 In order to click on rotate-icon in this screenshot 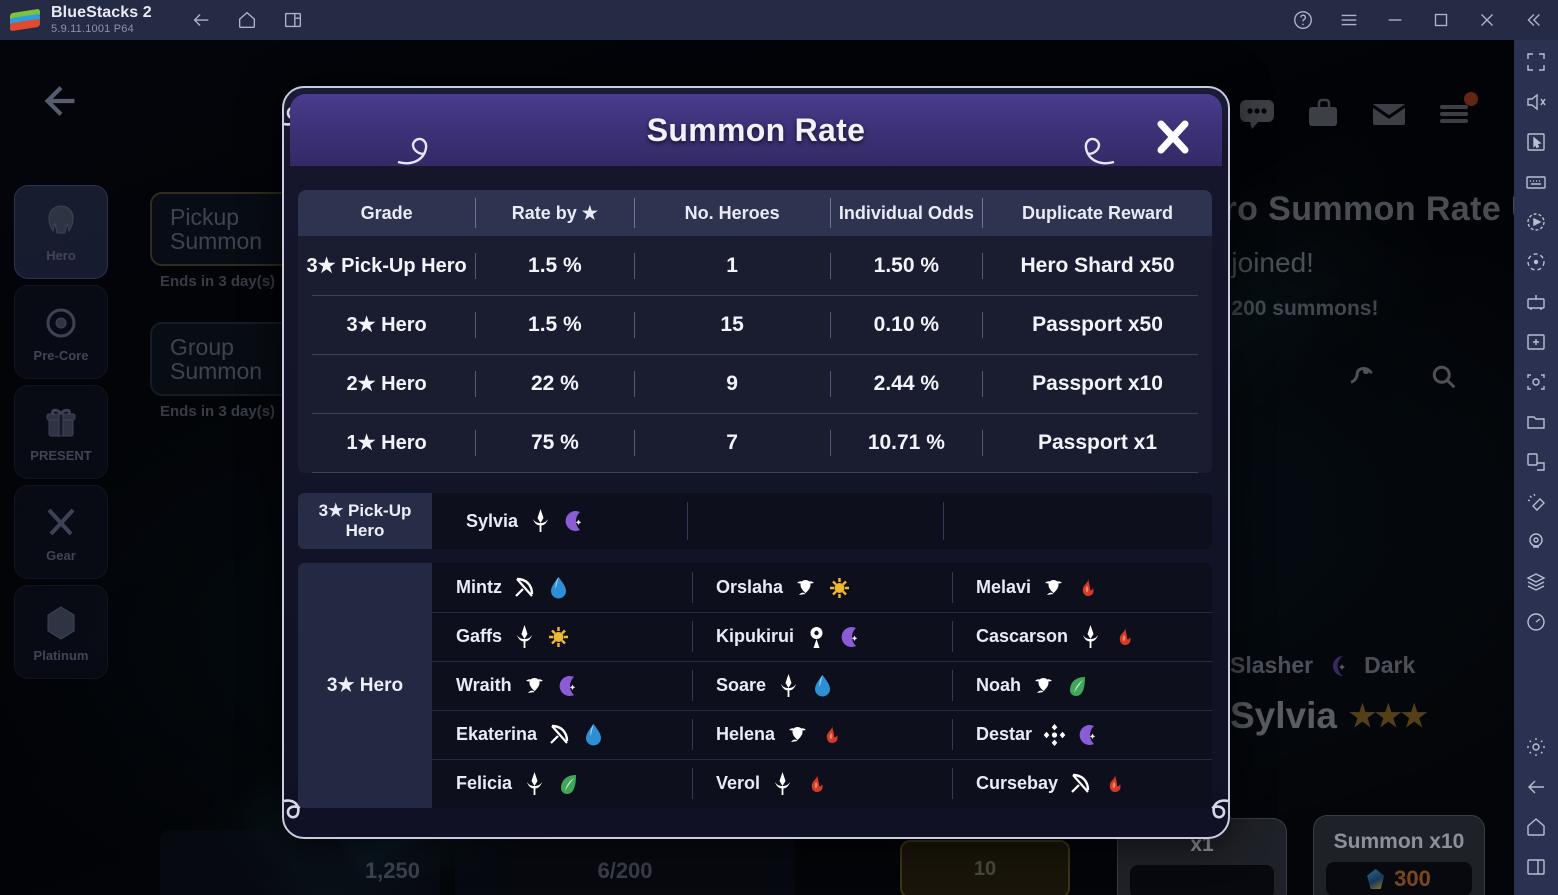, I will do `click(1536, 462)`.